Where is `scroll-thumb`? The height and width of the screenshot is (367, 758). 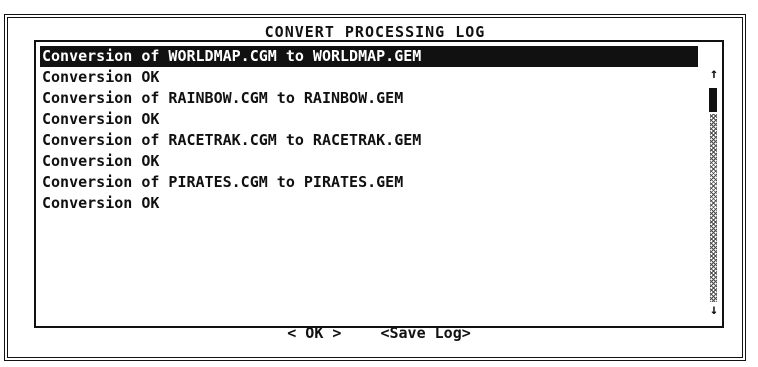 scroll-thumb is located at coordinates (713, 100).